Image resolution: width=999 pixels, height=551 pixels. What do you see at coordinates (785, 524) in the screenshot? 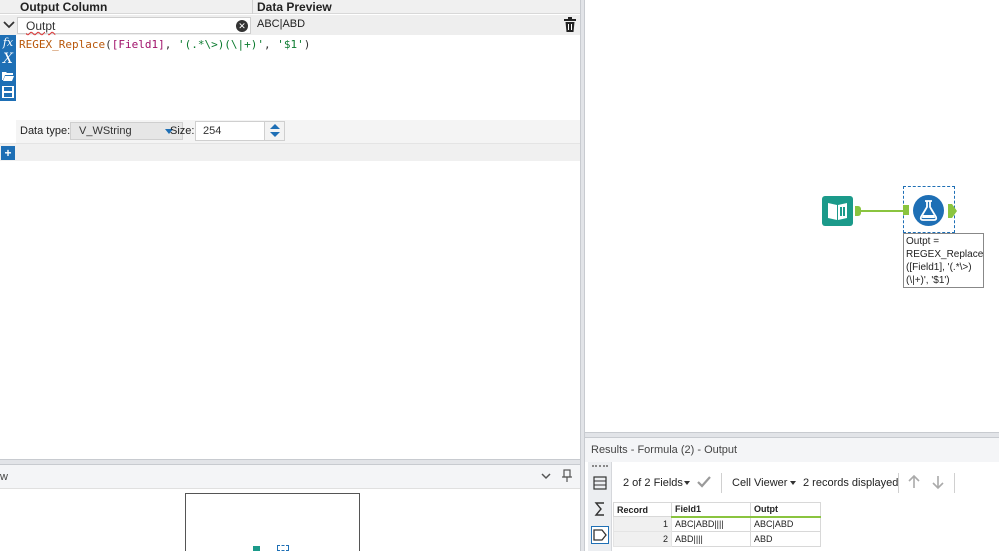
I see `cell-outpt: ABC|ABD` at bounding box center [785, 524].